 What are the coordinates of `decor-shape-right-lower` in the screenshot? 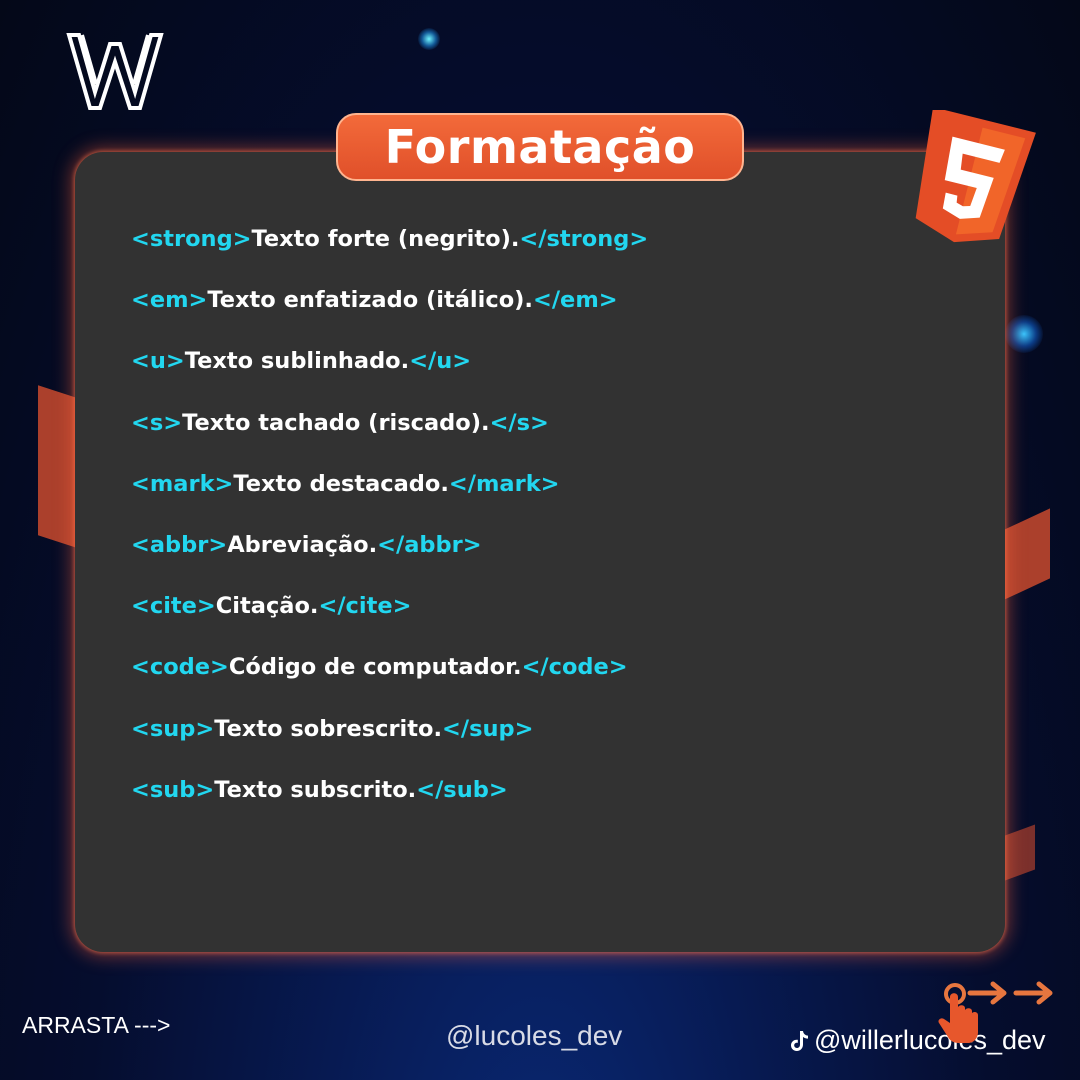 It's located at (1020, 852).